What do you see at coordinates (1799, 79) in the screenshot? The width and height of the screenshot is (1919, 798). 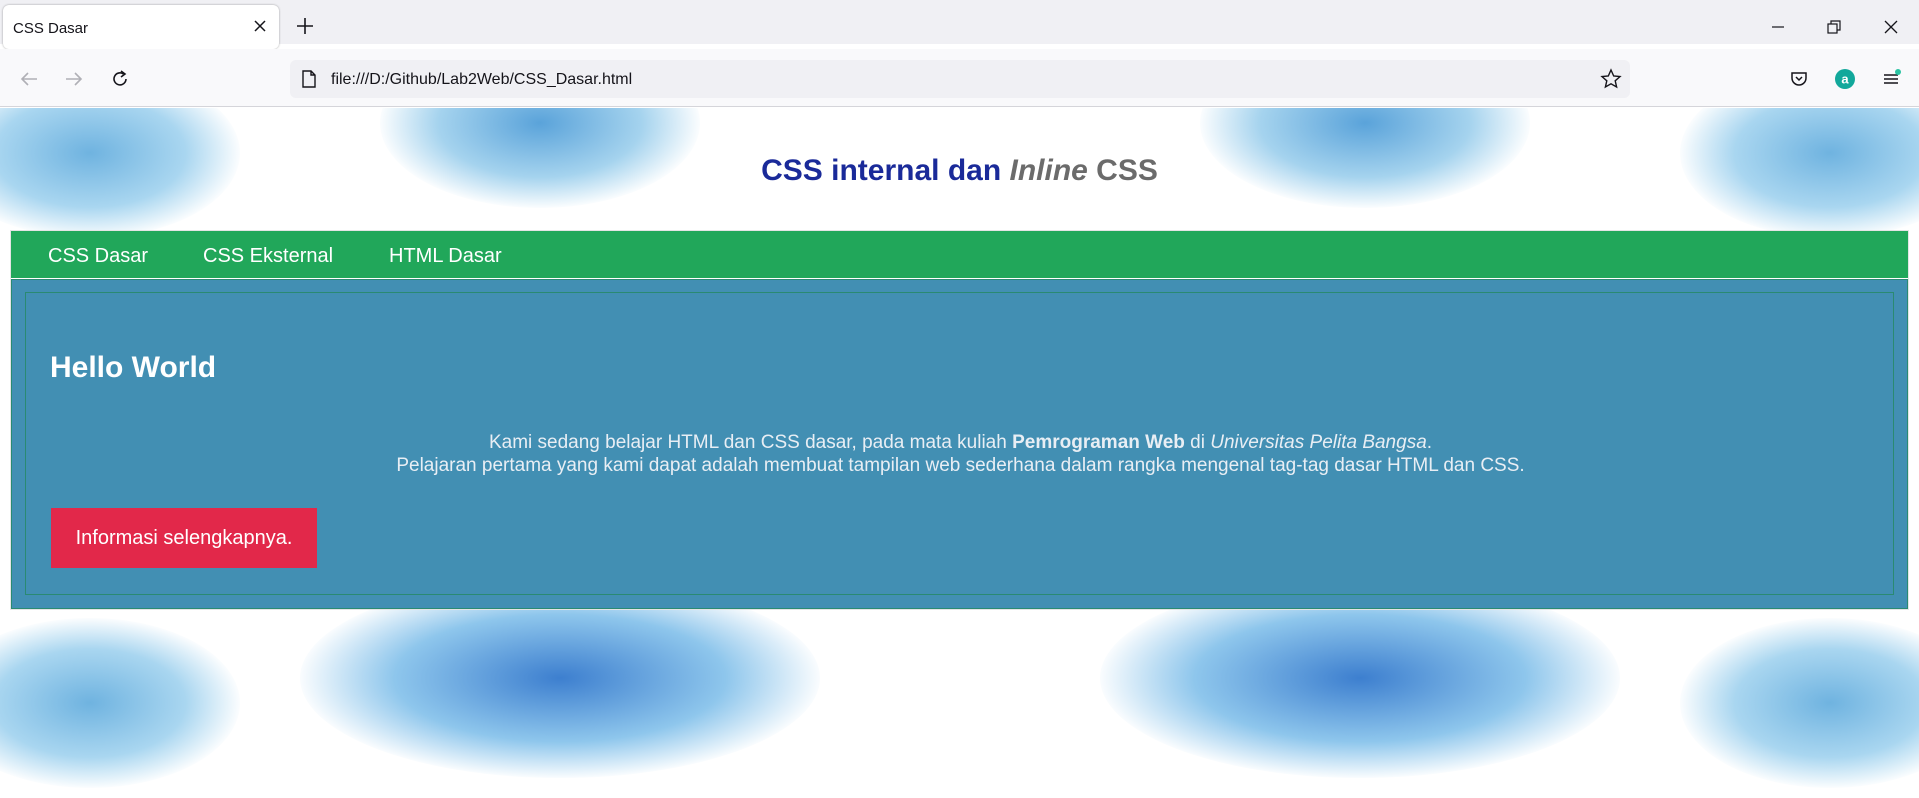 I see `pocket-icon` at bounding box center [1799, 79].